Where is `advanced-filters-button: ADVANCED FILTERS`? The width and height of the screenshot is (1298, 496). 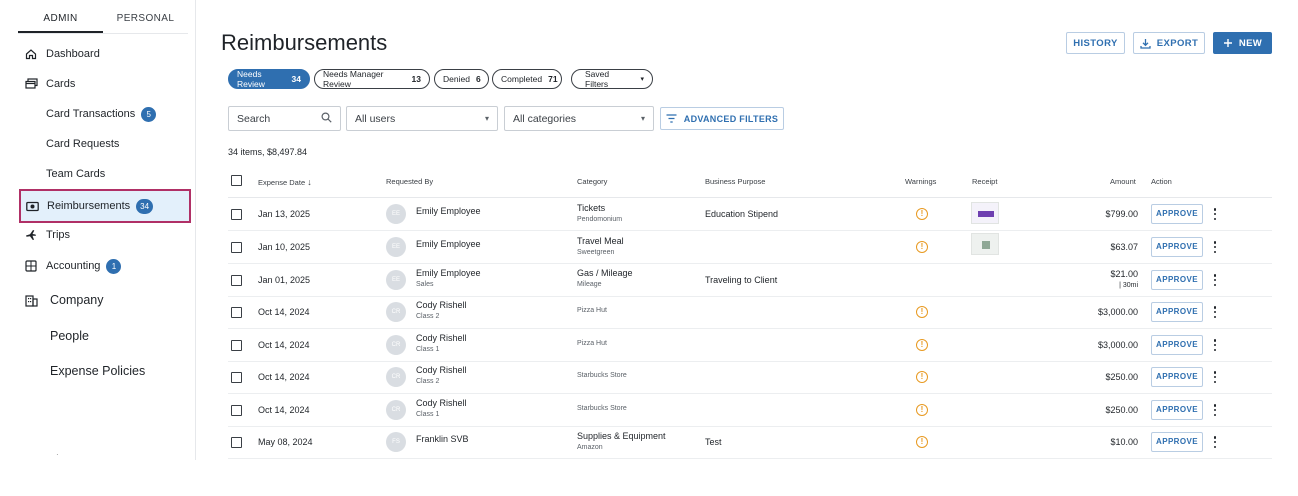 advanced-filters-button: ADVANCED FILTERS is located at coordinates (722, 118).